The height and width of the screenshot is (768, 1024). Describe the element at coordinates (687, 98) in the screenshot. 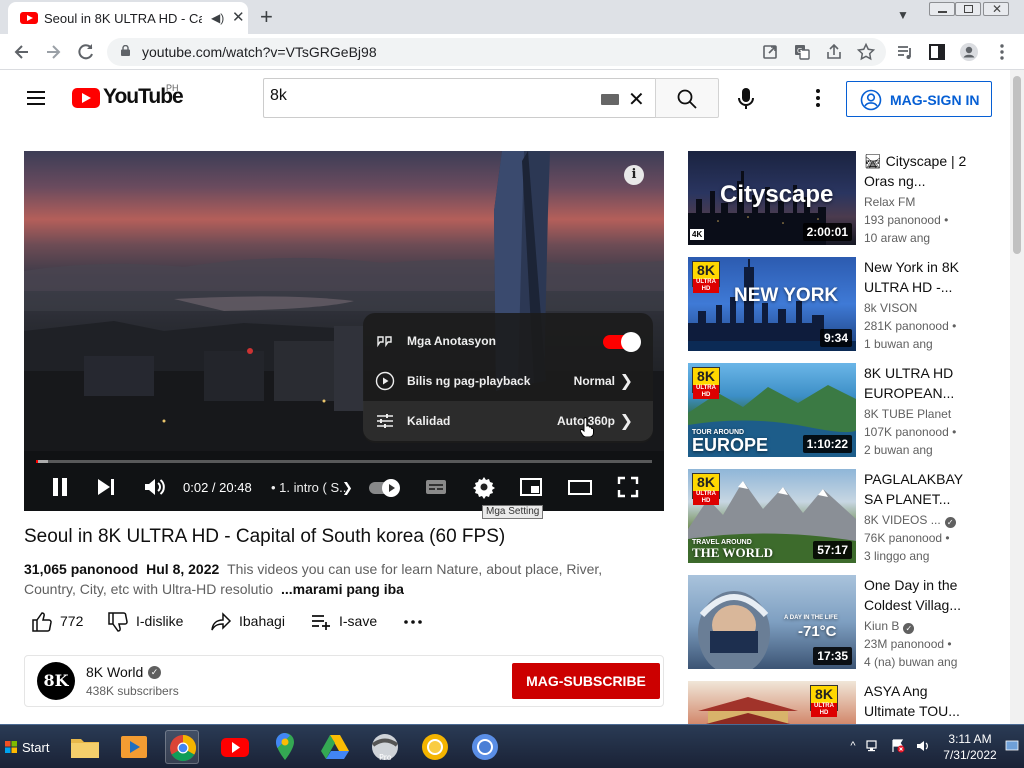

I see `search-button` at that location.